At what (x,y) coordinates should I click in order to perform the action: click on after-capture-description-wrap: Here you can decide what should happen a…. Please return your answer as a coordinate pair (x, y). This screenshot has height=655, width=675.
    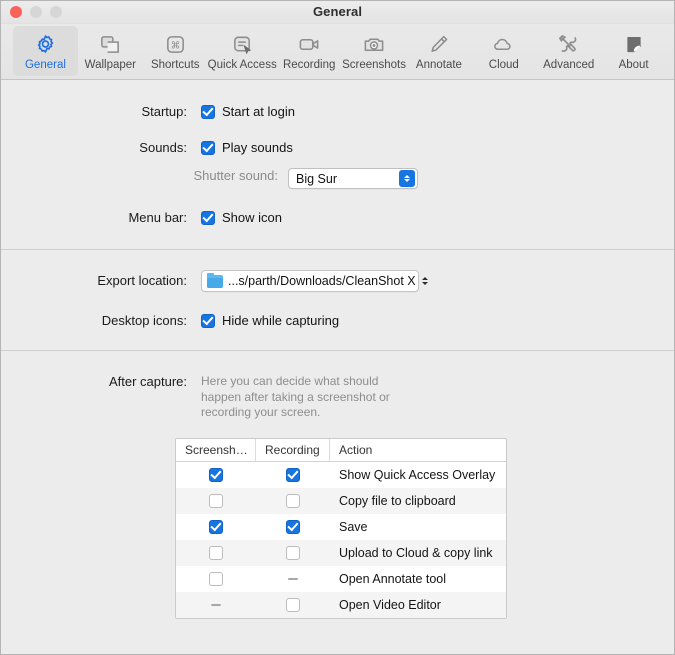
    Looking at the image, I should click on (296, 397).